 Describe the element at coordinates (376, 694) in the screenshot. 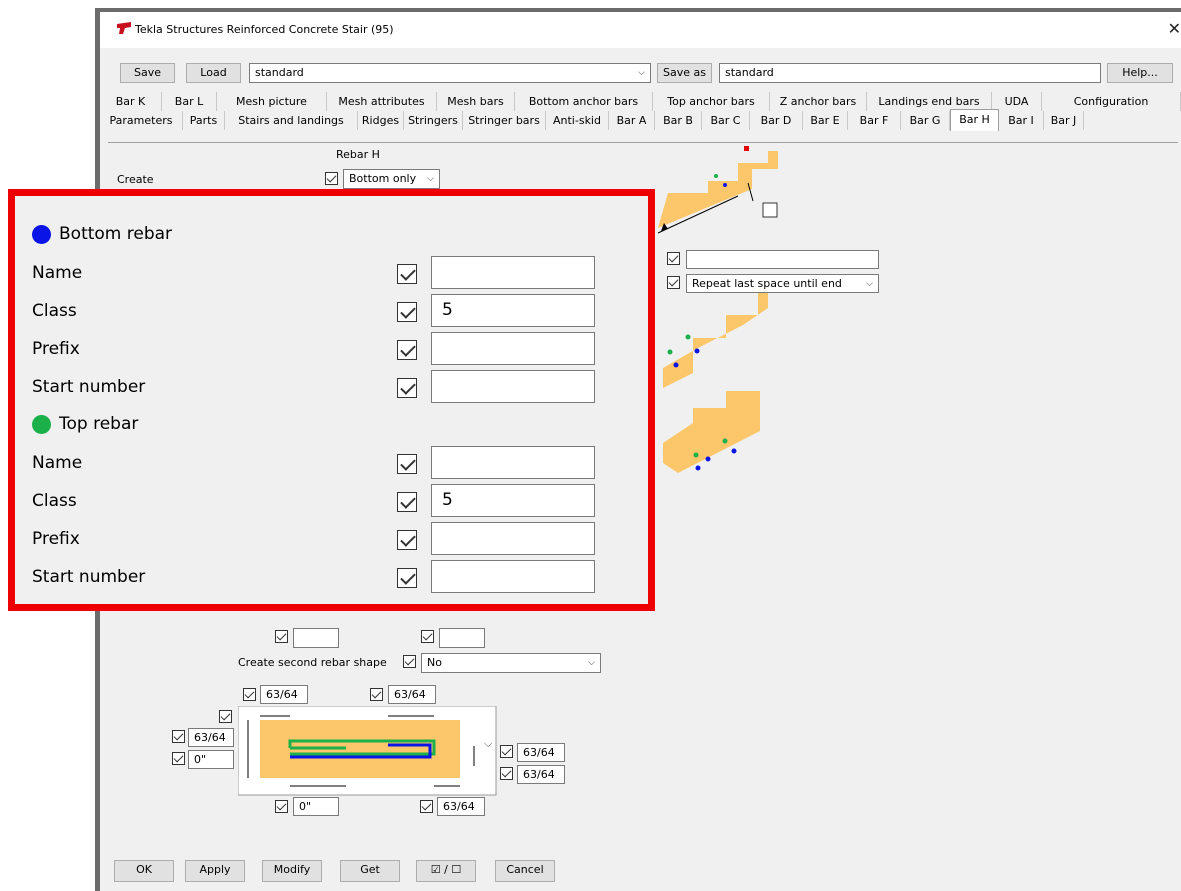

I see `dim-checkbox-top-right` at that location.